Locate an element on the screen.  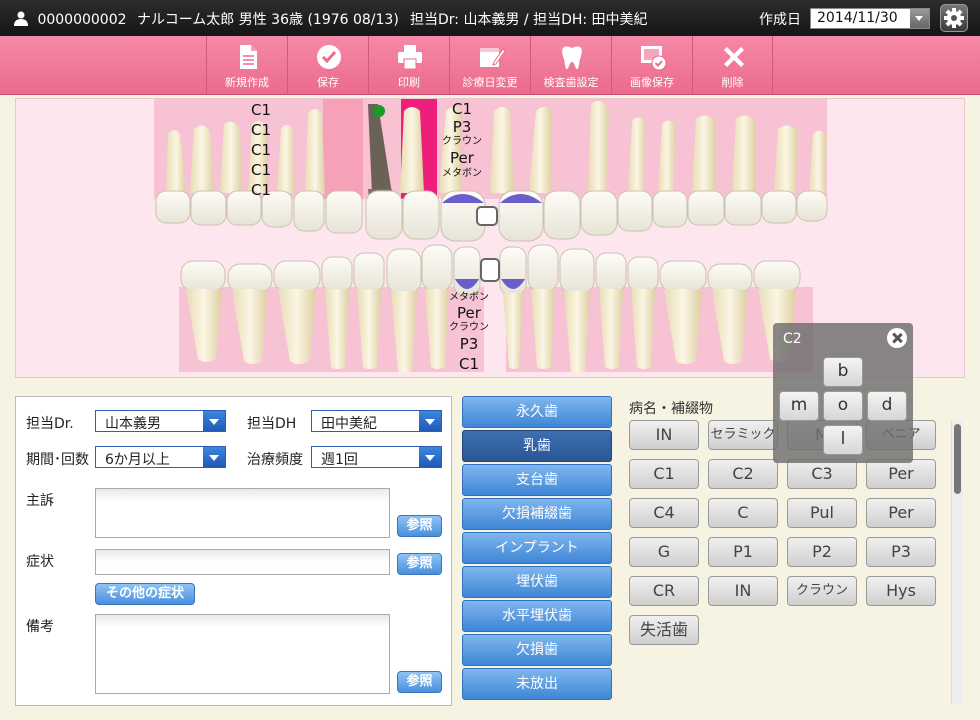
exam-tooth-button: 検査歯設定 is located at coordinates (570, 65).